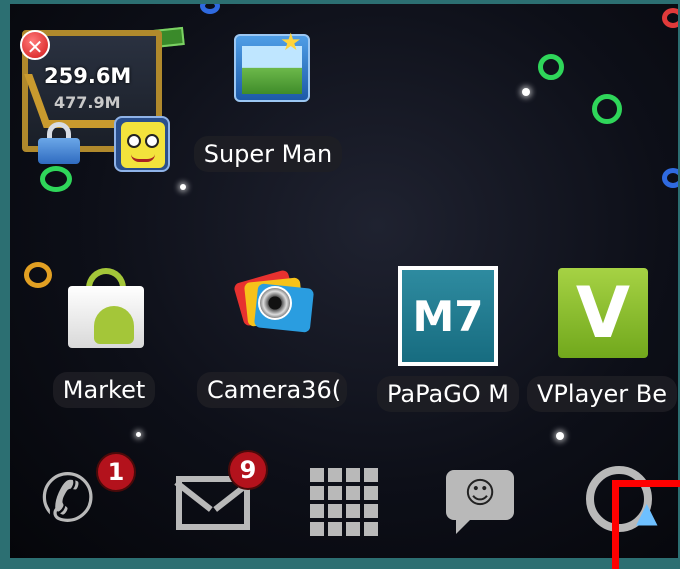 This screenshot has width=680, height=569. What do you see at coordinates (603, 313) in the screenshot?
I see `vplayer-icon: V` at bounding box center [603, 313].